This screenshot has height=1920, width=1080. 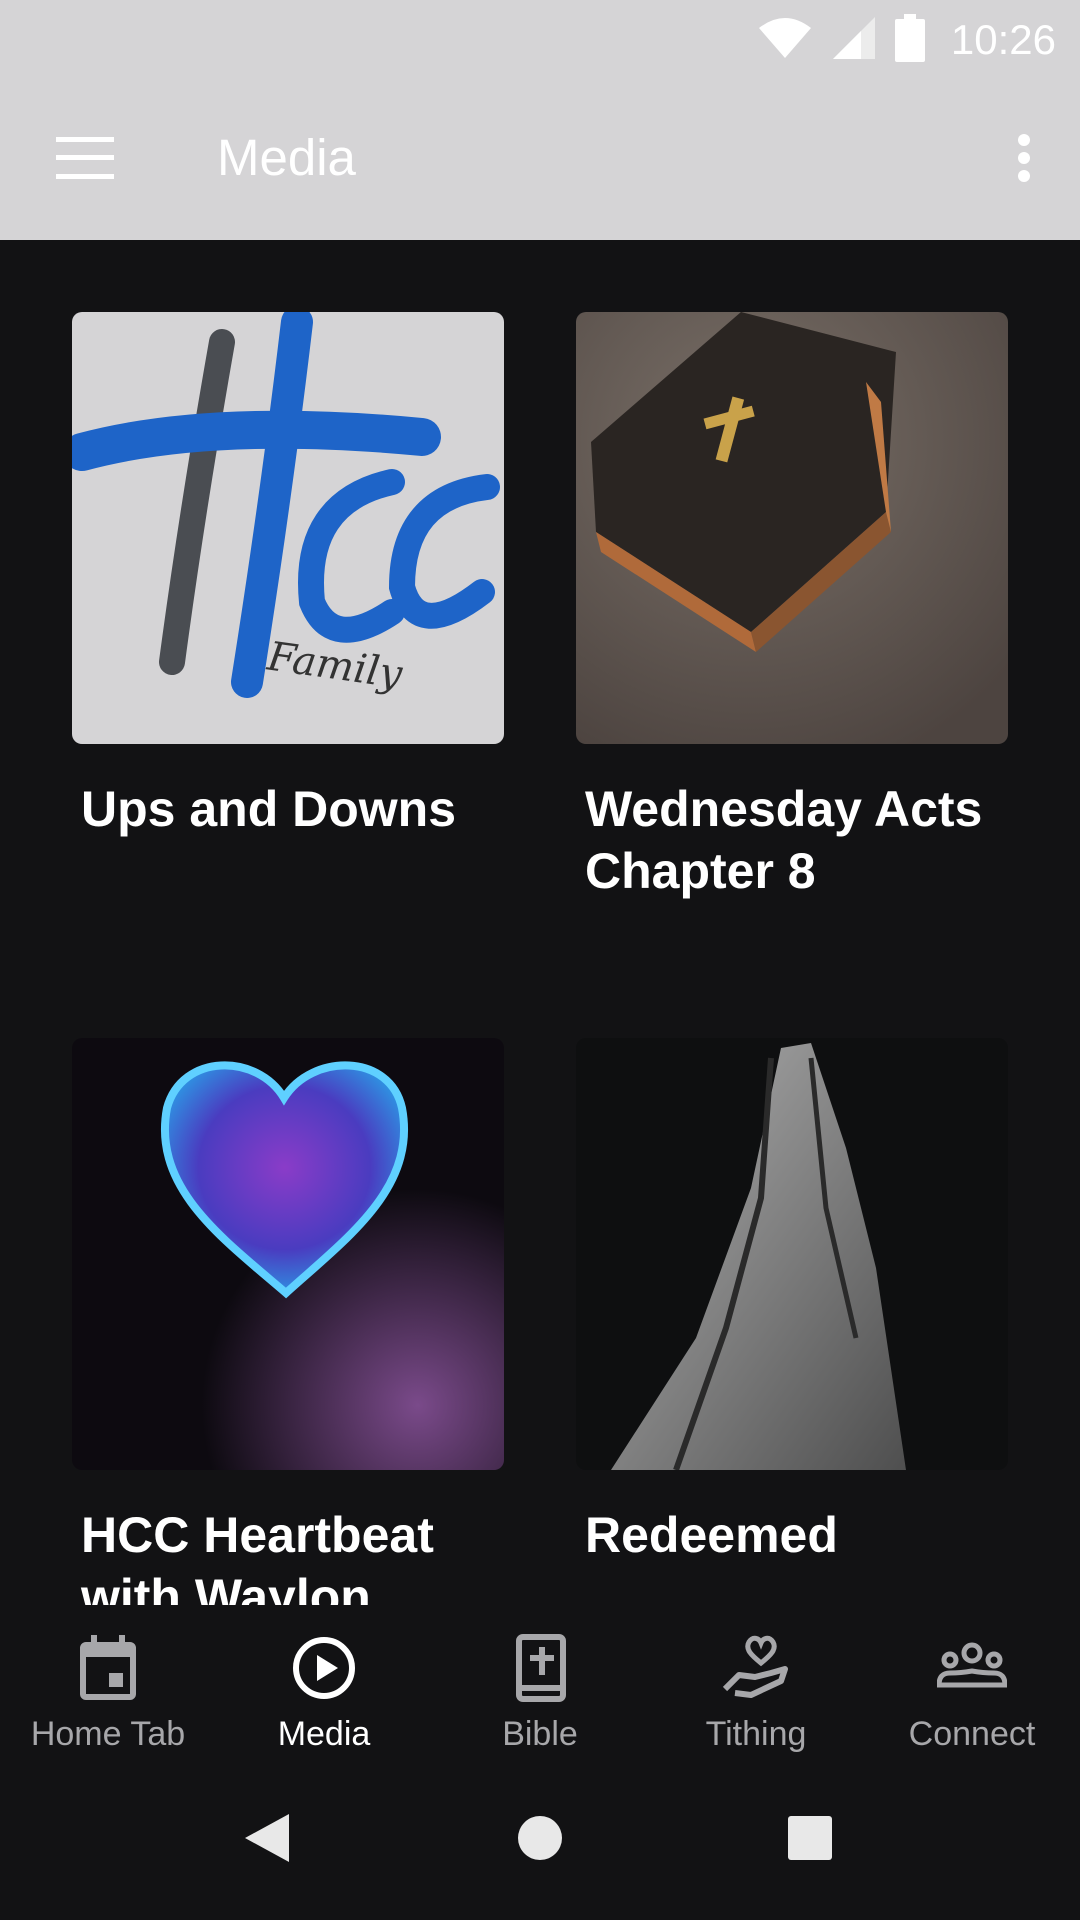 What do you see at coordinates (324, 1734) in the screenshot?
I see `tab-label: Media` at bounding box center [324, 1734].